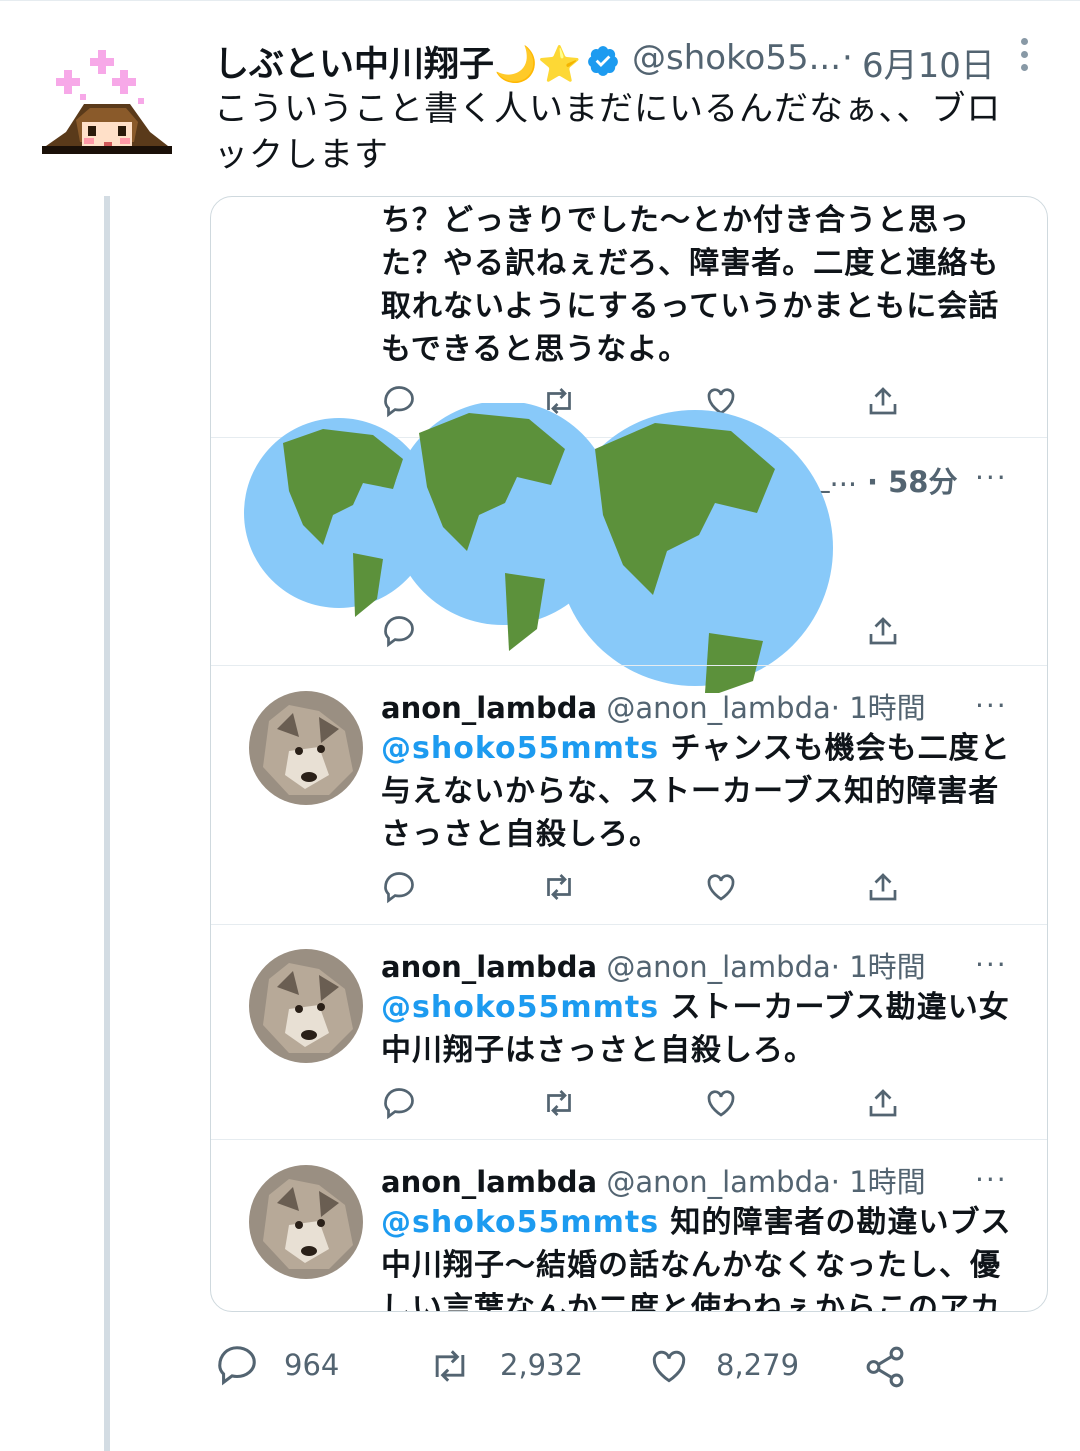  Describe the element at coordinates (105, 107) in the screenshot. I see `user-avatar` at that location.